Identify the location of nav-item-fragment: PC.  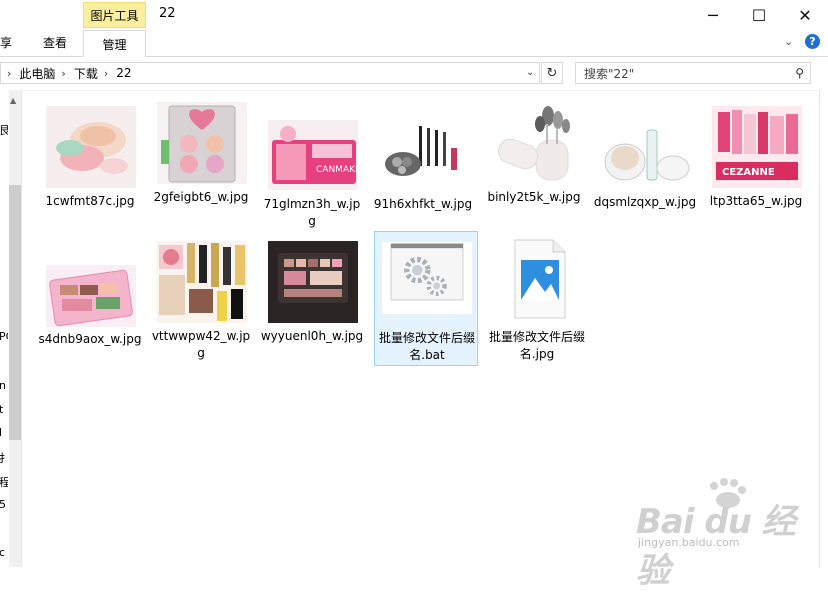
(4, 336).